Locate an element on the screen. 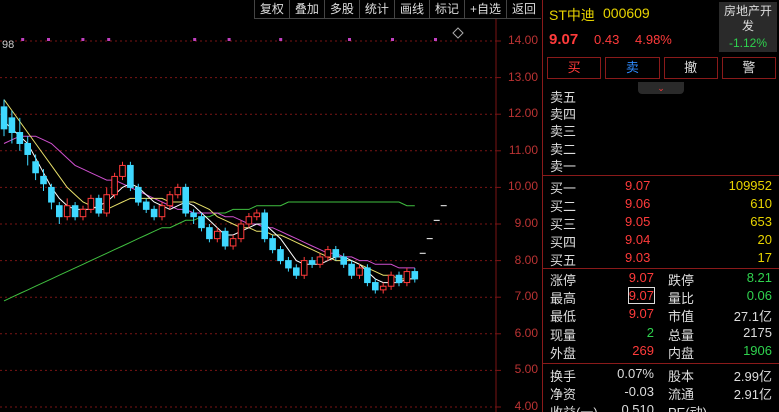  sector-button: 房地产开发 -1.12% is located at coordinates (748, 27).